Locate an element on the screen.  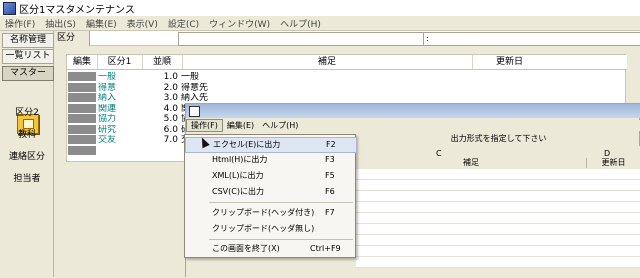
left-nav: 名称管理 一覧リスト マスター 区分2 教科 連絡区分 担当者 is located at coordinates (27, 154).